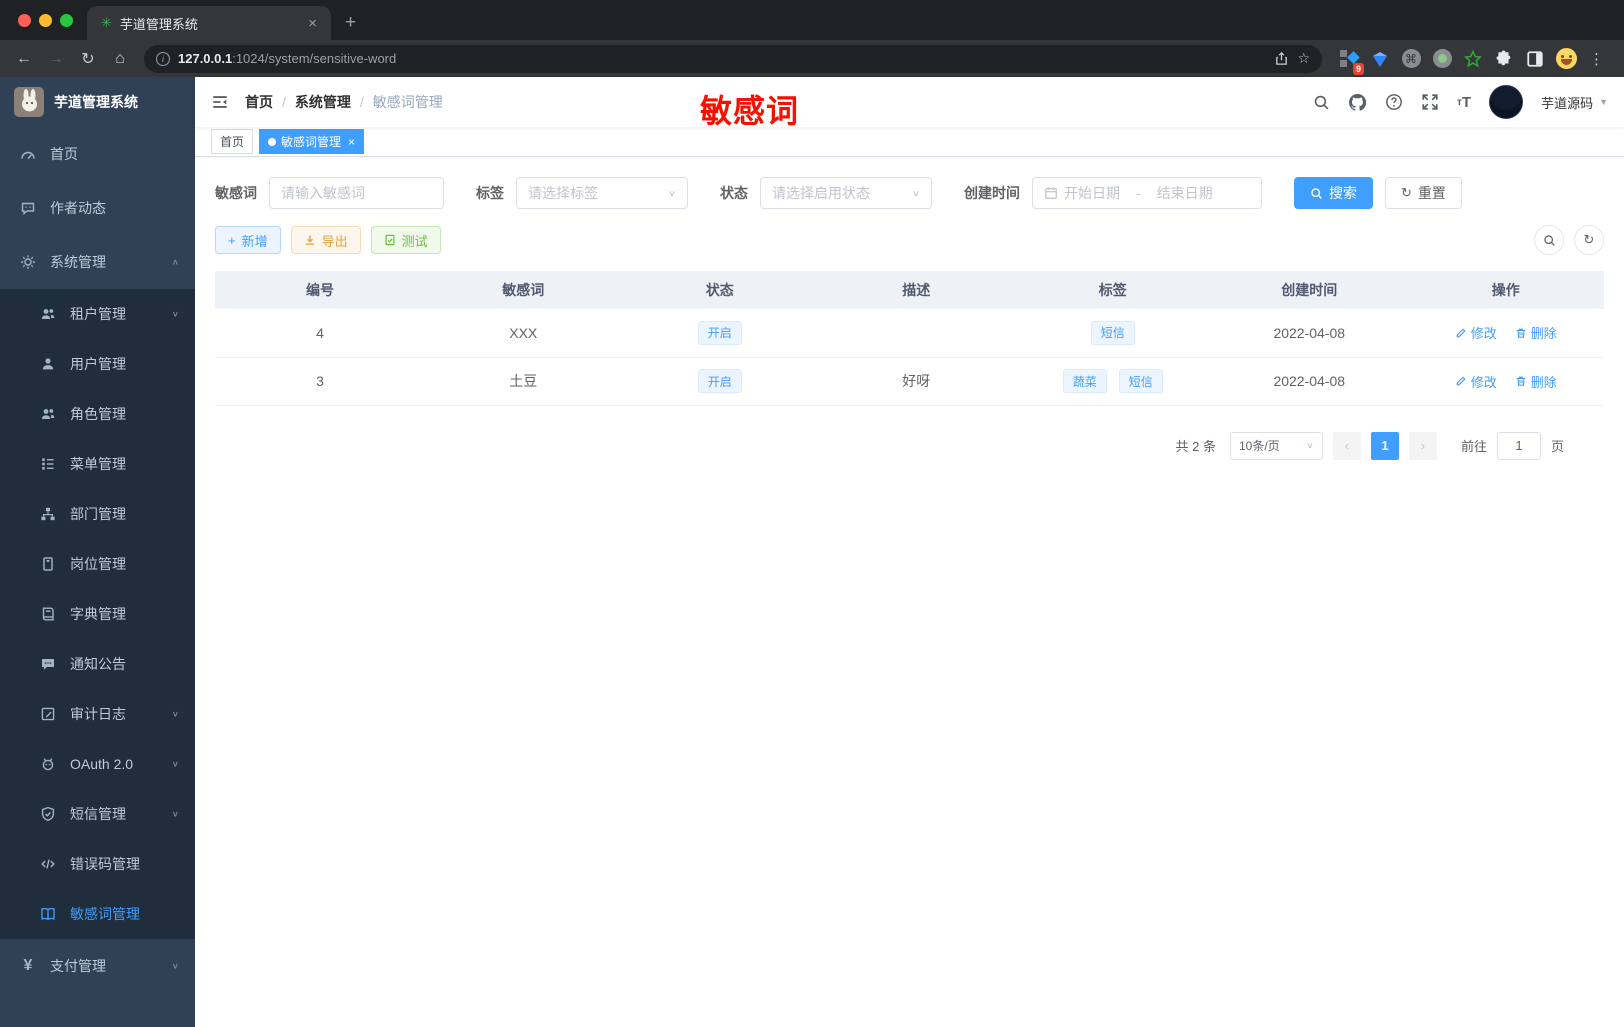 This screenshot has width=1624, height=1027. What do you see at coordinates (97, 414) in the screenshot?
I see `sidebar-item-role: 角色管理` at bounding box center [97, 414].